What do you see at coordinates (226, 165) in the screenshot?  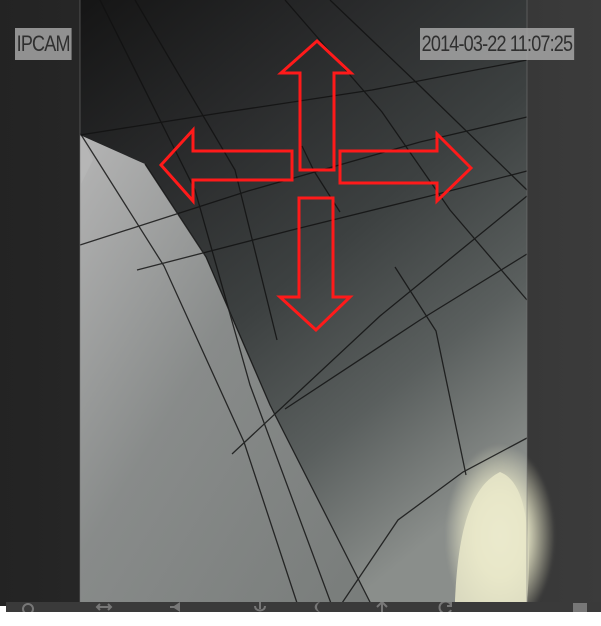 I see `arrow-left-icon` at bounding box center [226, 165].